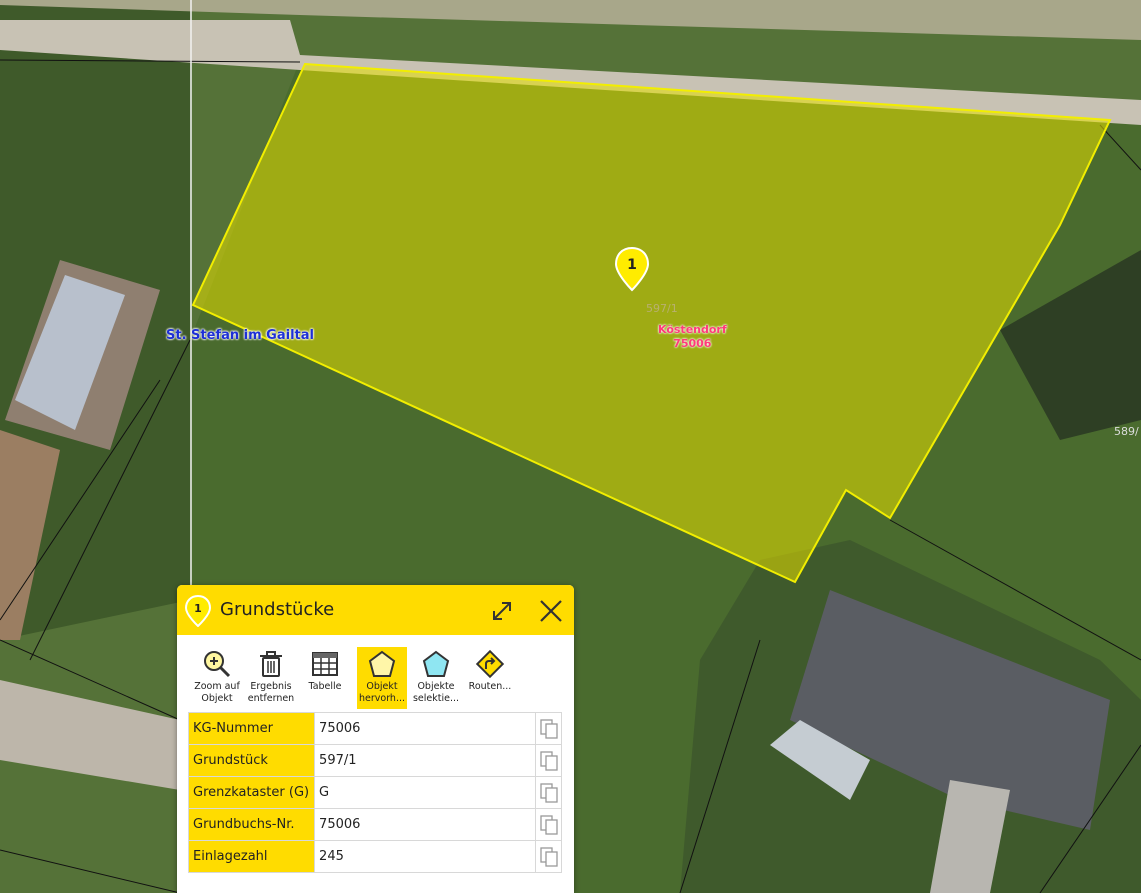  What do you see at coordinates (251, 760) in the screenshot?
I see `attribute-key: Grundstück` at bounding box center [251, 760].